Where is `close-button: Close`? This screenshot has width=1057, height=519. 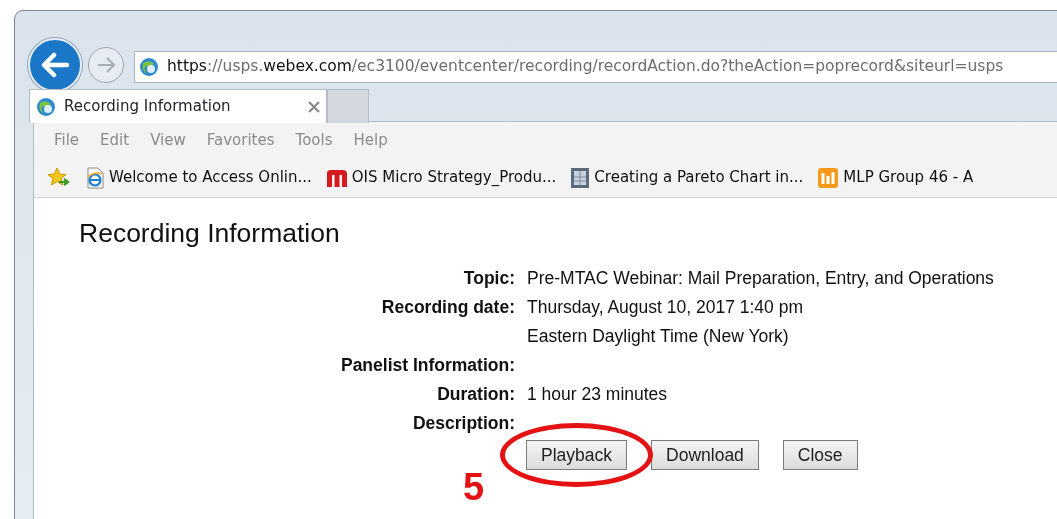
close-button: Close is located at coordinates (820, 454).